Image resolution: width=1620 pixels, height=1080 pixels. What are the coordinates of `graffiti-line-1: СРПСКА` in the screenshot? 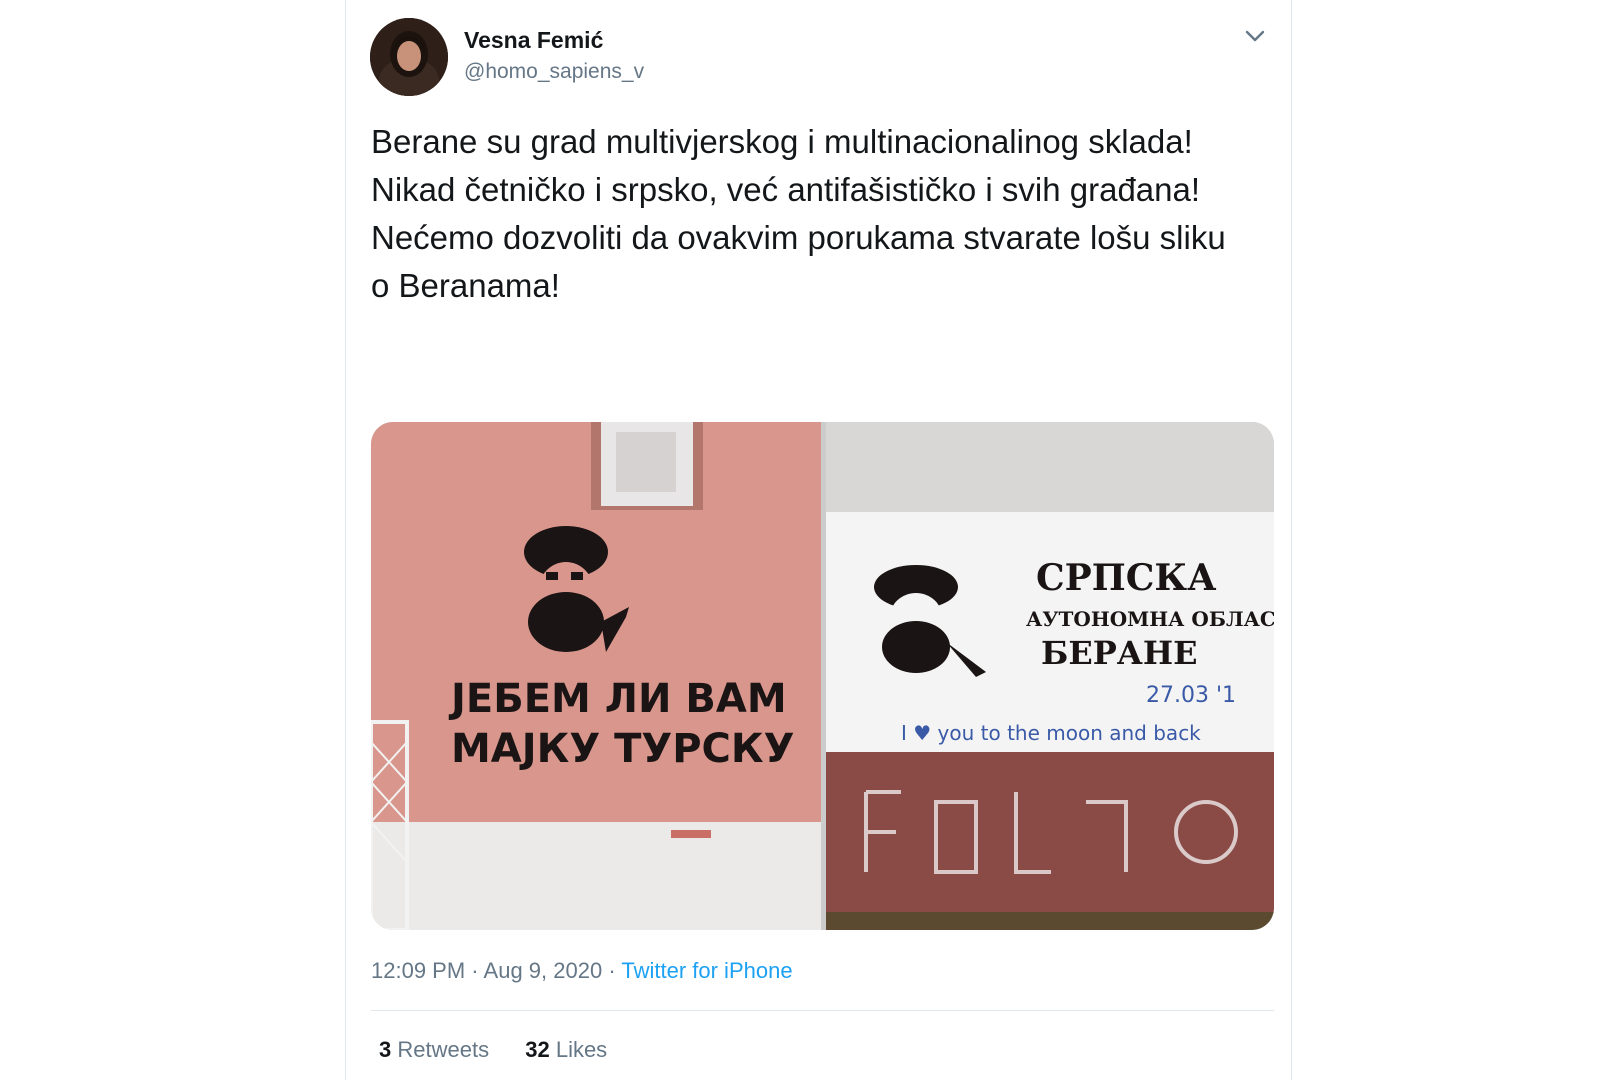 It's located at (1126, 578).